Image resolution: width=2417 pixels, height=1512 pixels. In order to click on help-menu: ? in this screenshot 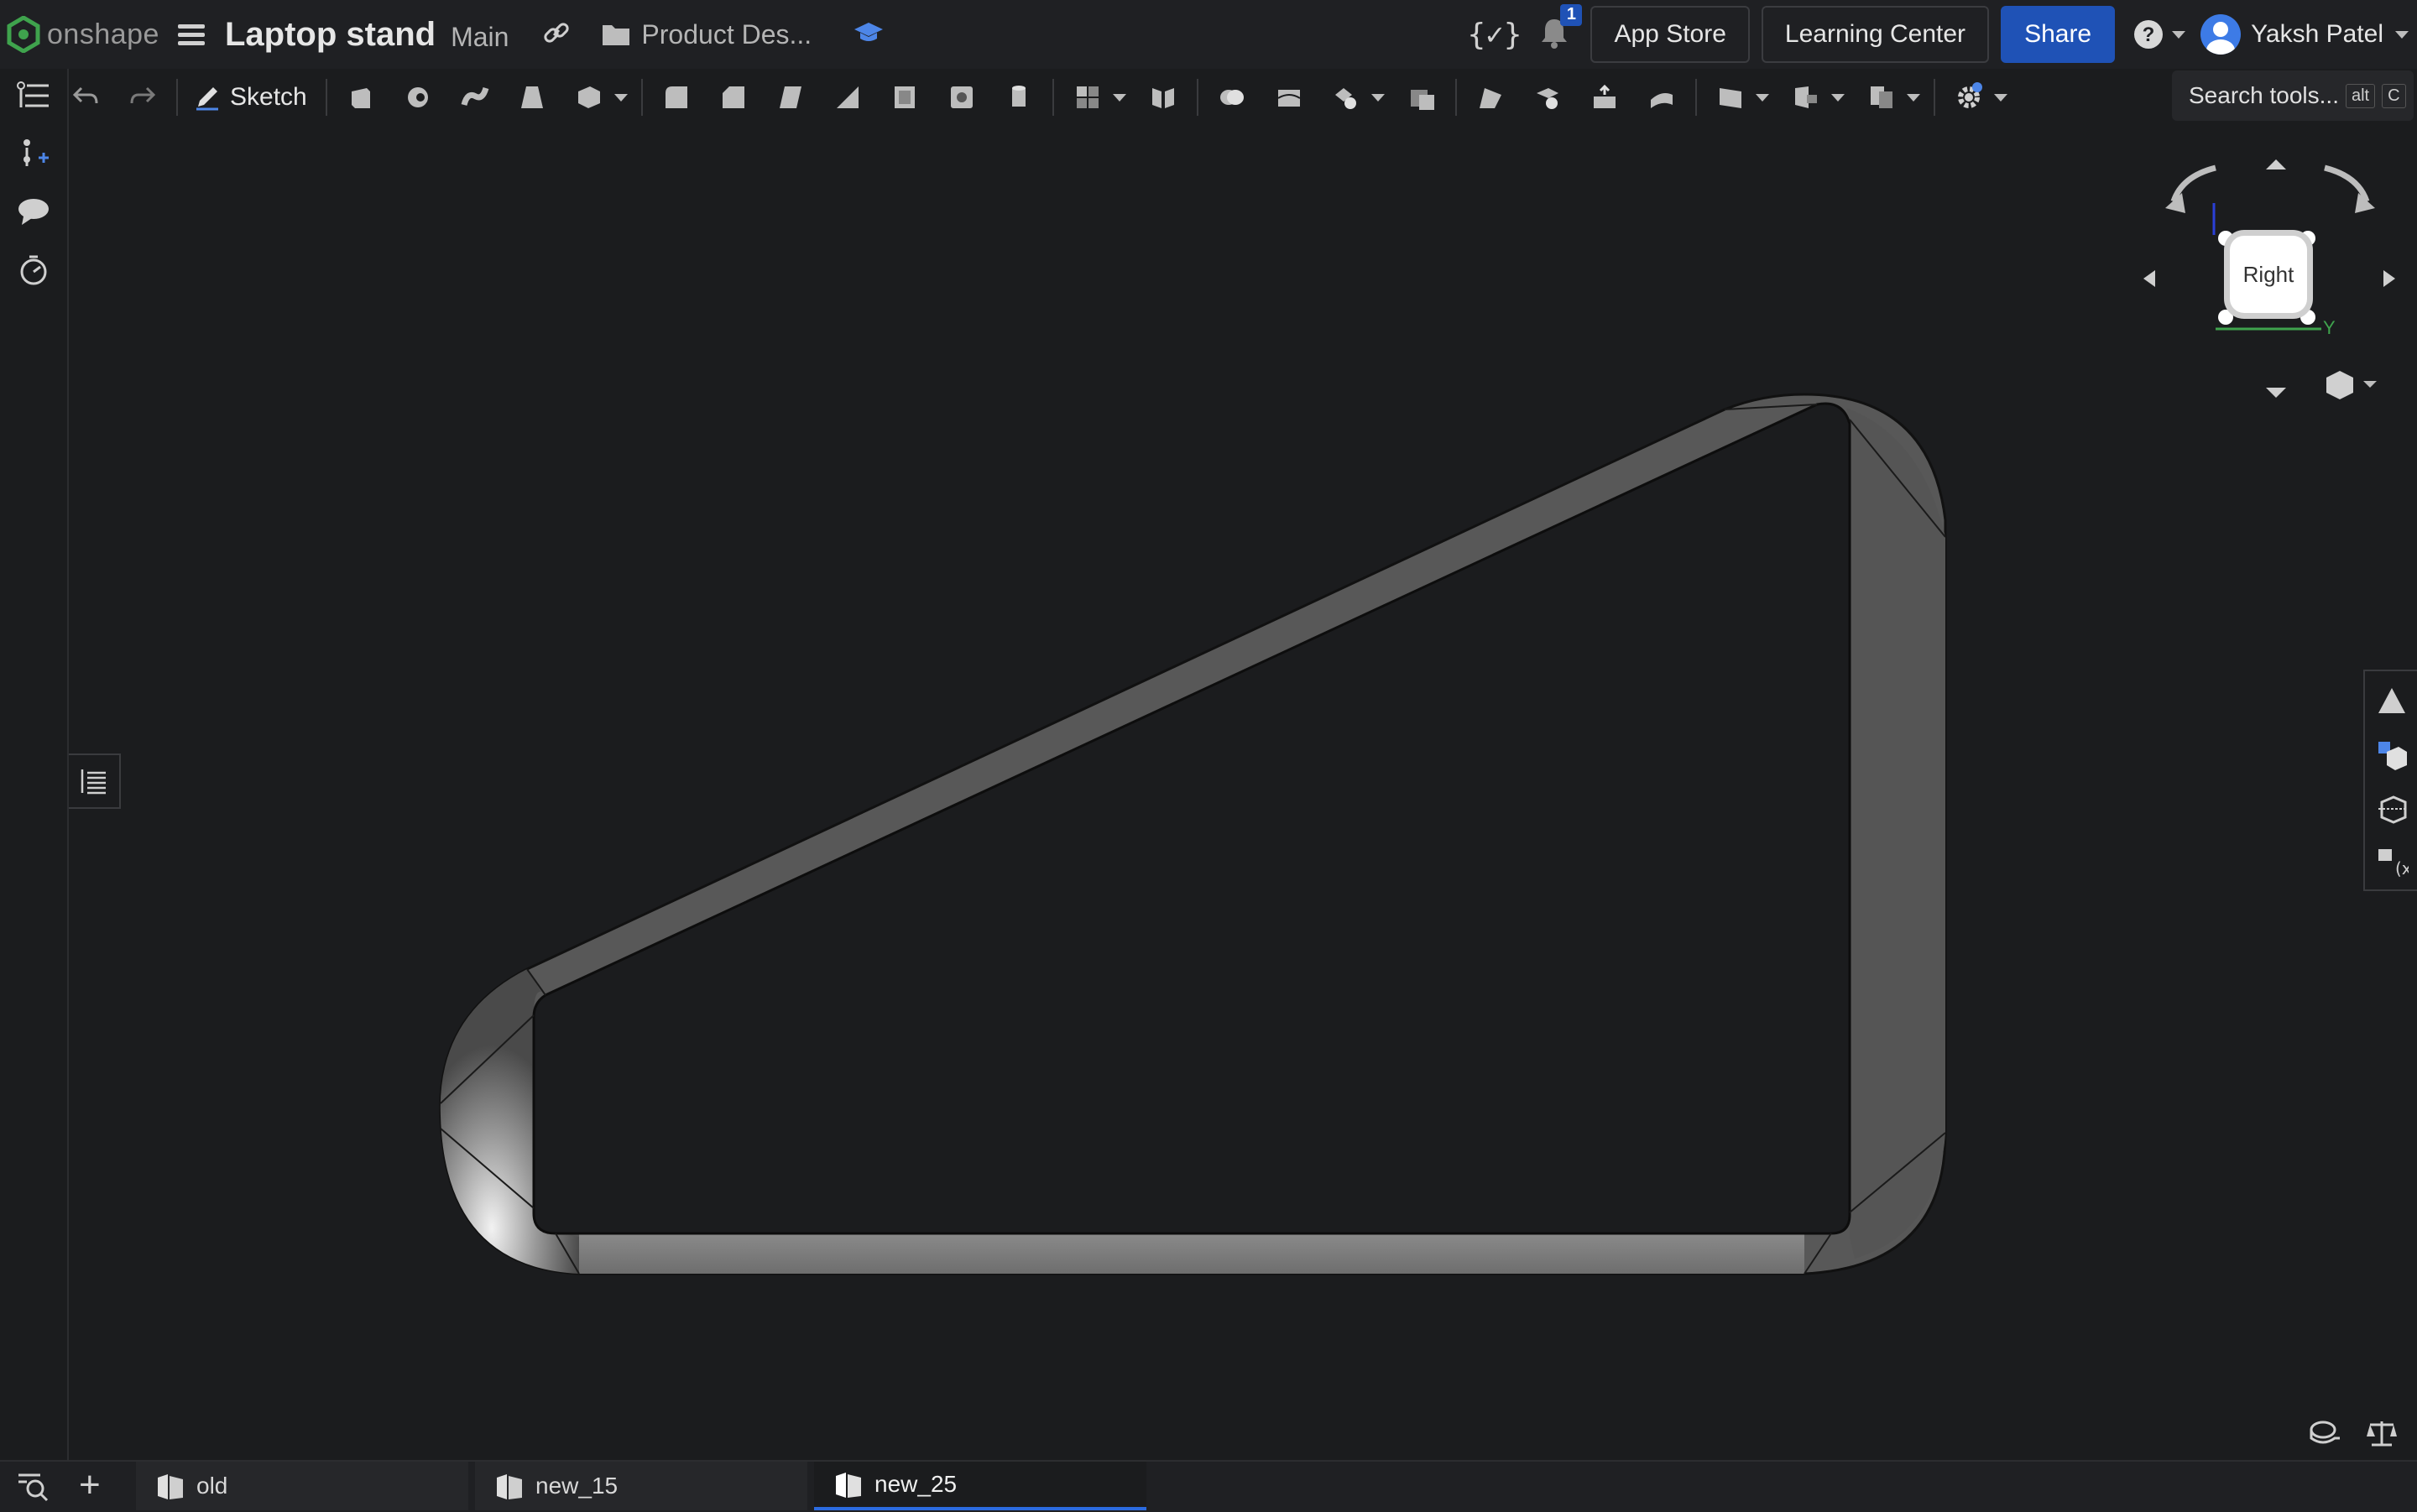, I will do `click(2159, 34)`.